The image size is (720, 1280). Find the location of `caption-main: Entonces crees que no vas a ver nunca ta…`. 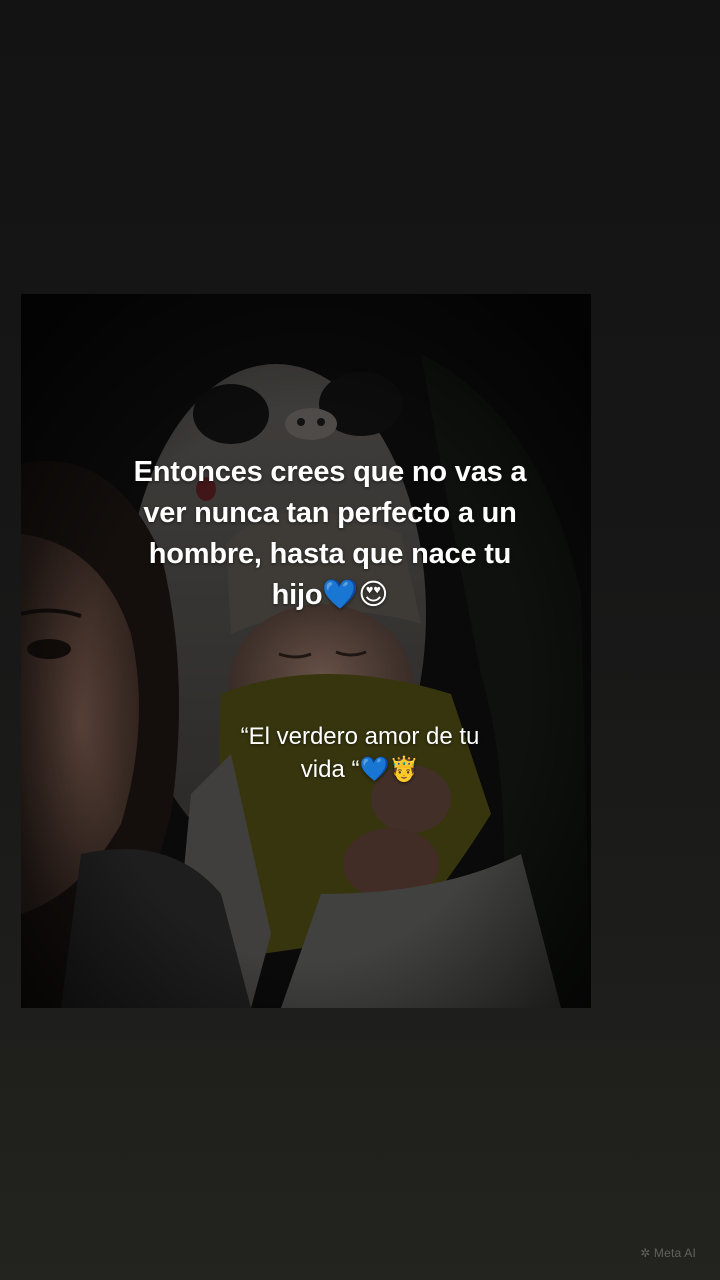

caption-main: Entonces crees que no vas a ver nunca ta… is located at coordinates (330, 534).